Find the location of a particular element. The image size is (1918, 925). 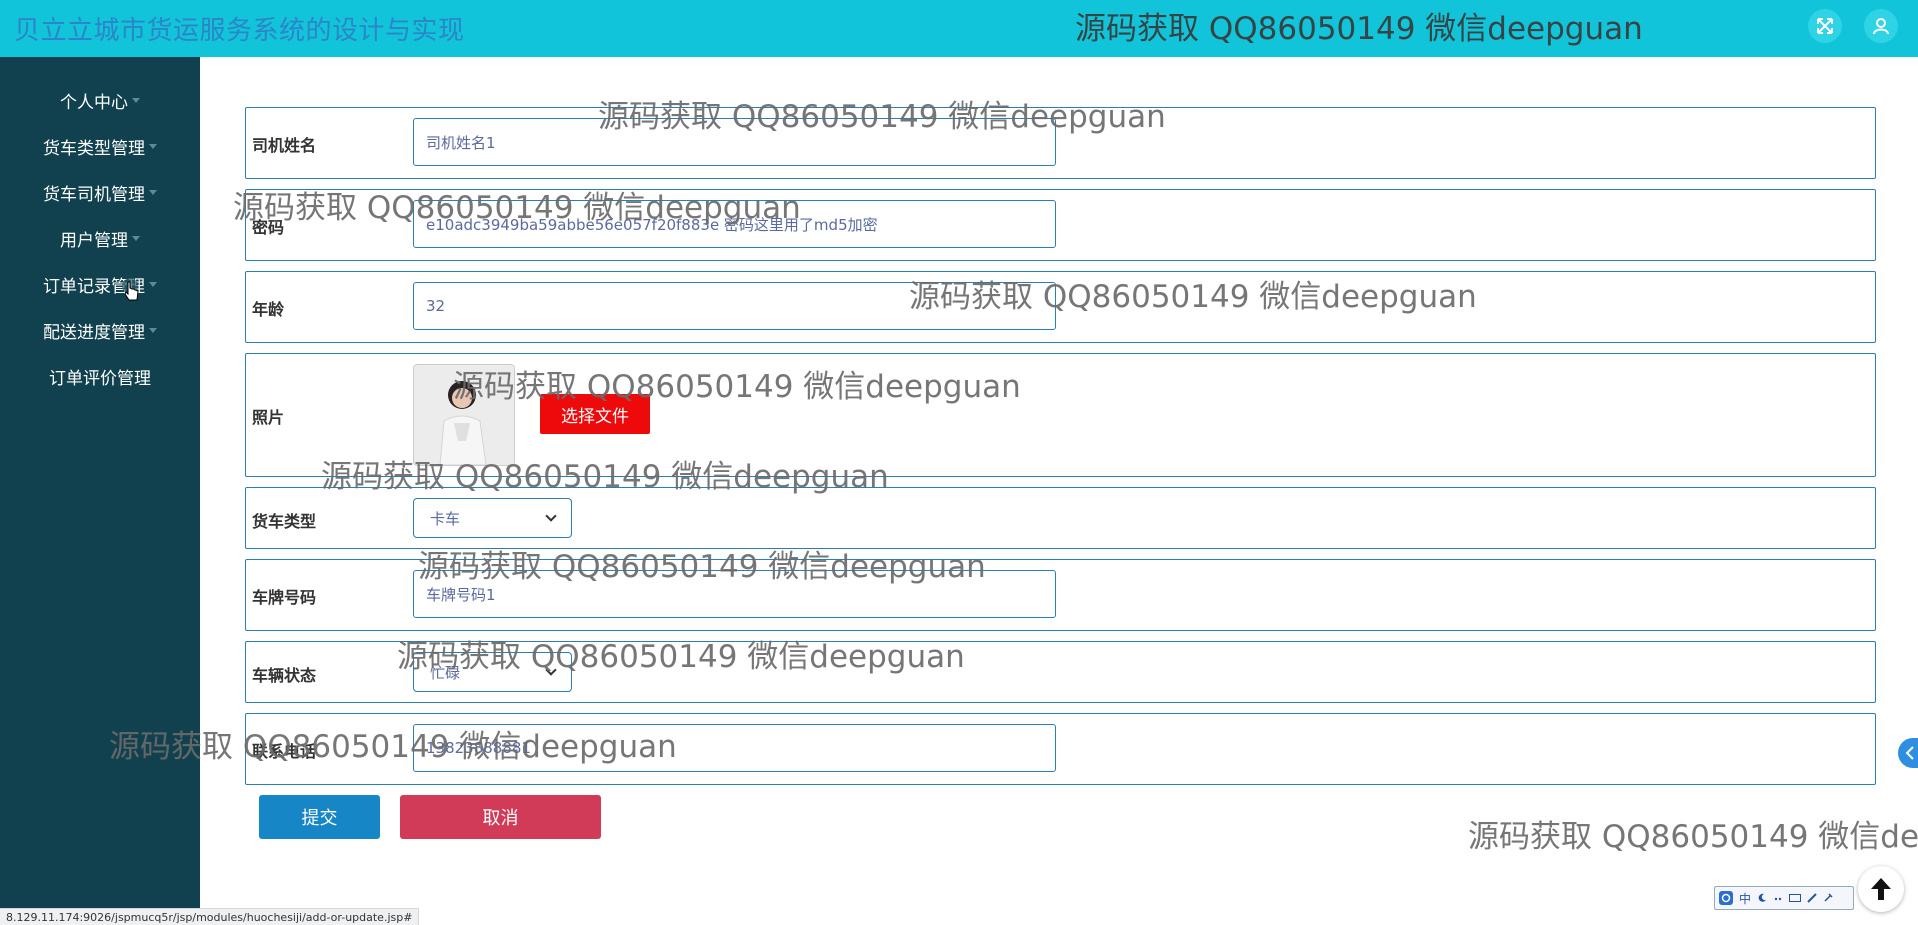

expand-icon is located at coordinates (1825, 26).